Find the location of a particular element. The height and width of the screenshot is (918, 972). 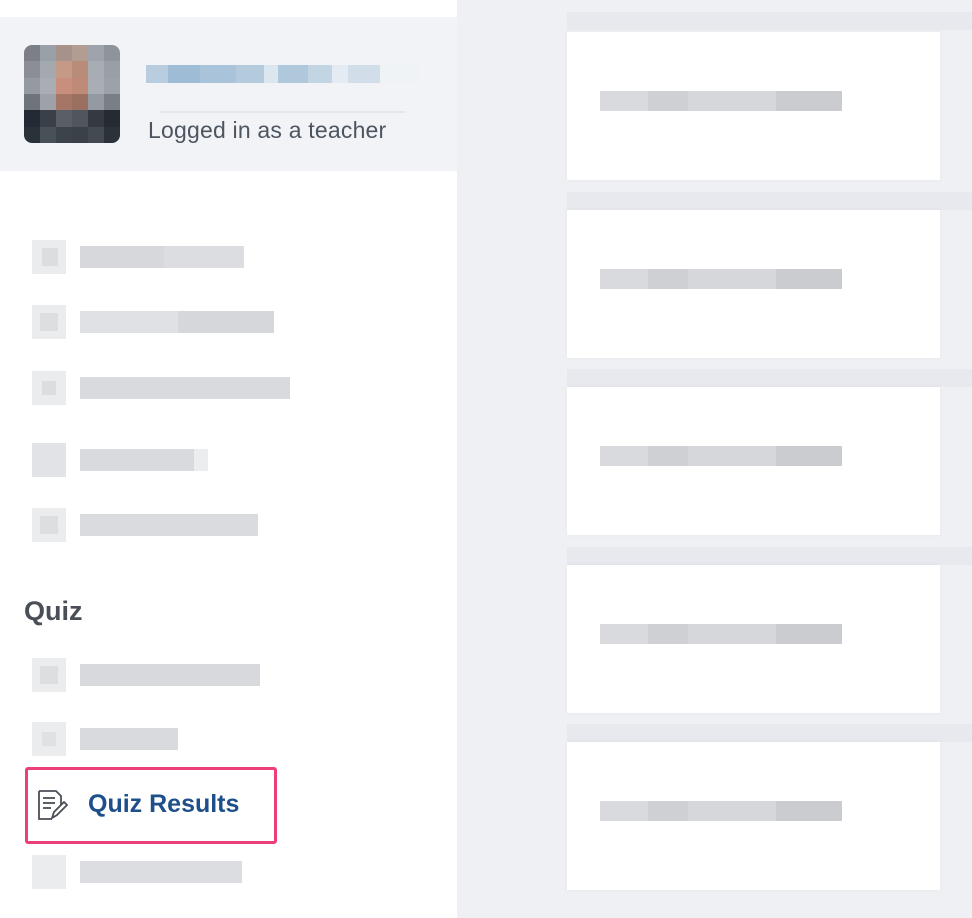

user-role-text: Logged in as a teacher is located at coordinates (267, 130).